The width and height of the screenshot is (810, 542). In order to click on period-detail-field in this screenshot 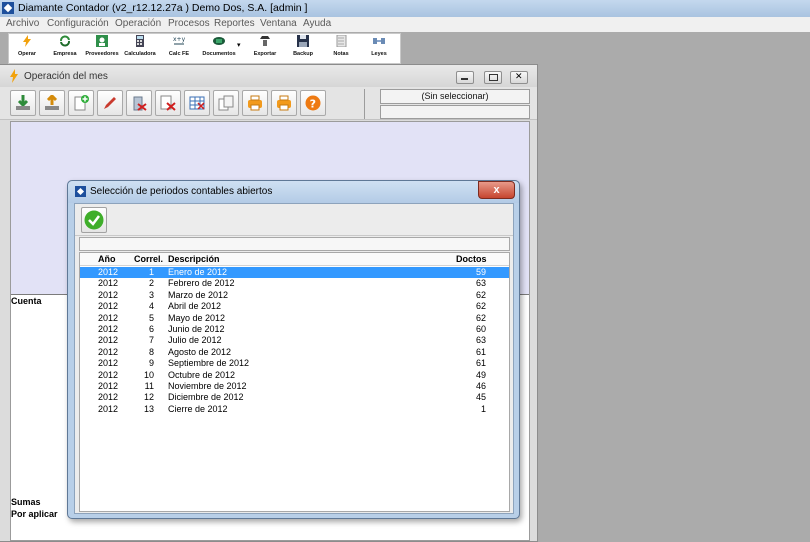, I will do `click(455, 112)`.